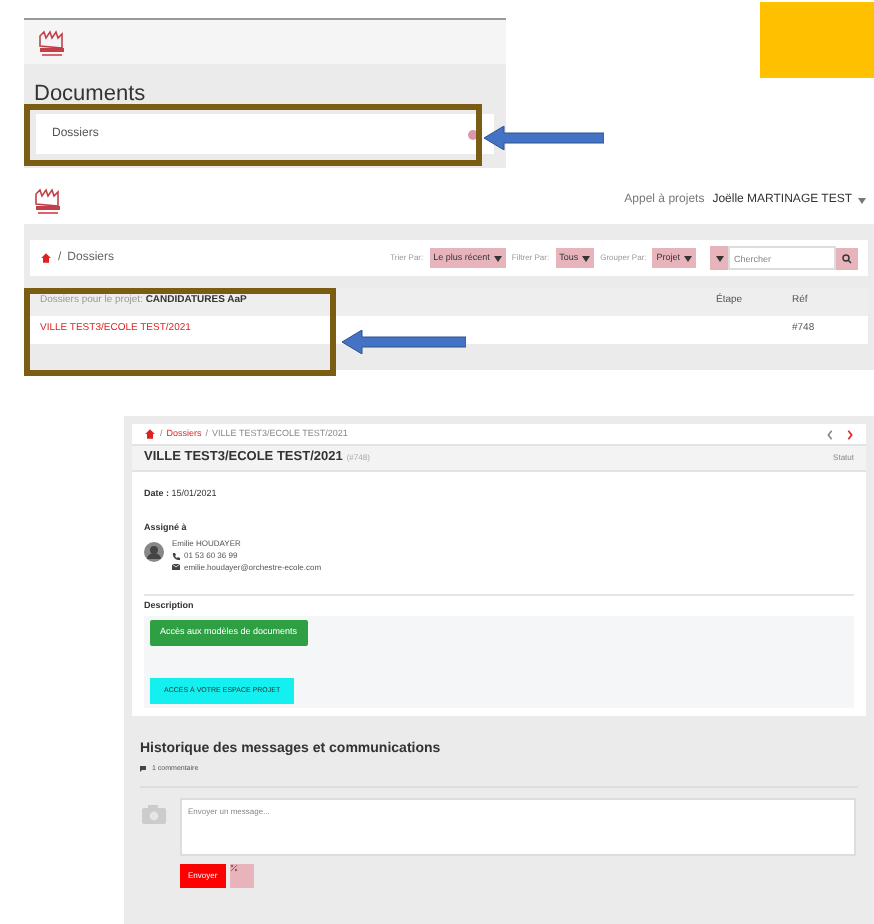  What do you see at coordinates (830, 434) in the screenshot?
I see `previous-icon` at bounding box center [830, 434].